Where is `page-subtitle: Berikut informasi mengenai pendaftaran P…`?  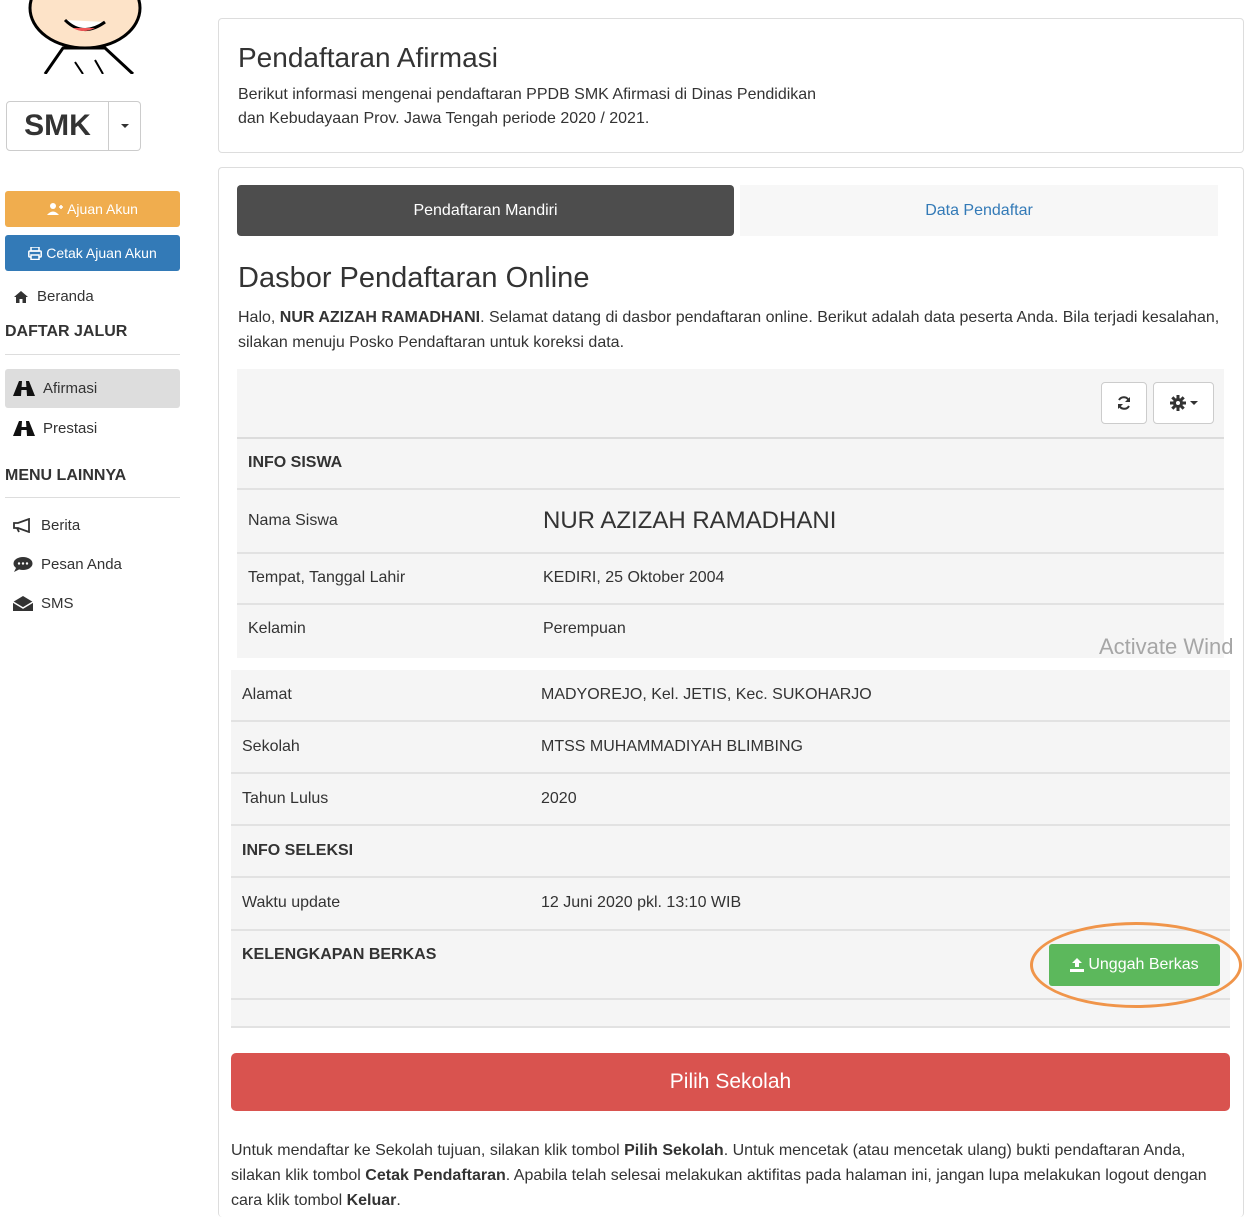
page-subtitle: Berikut informasi mengenai pendaftaran P… is located at coordinates (568, 107).